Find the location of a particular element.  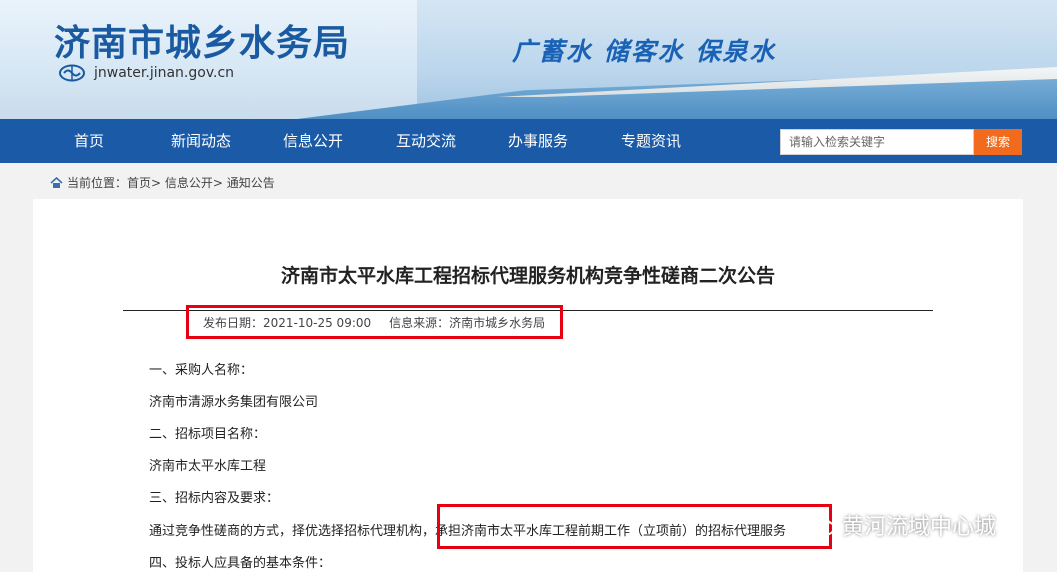

breadcrumb: 当前位置：首页> 信息公开> 通知公告 is located at coordinates (162, 182).